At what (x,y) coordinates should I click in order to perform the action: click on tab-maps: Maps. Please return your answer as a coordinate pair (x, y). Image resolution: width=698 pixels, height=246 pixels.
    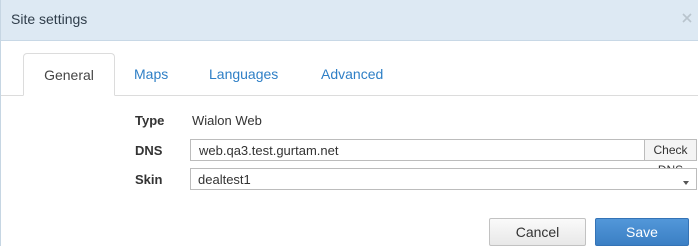
    Looking at the image, I should click on (151, 74).